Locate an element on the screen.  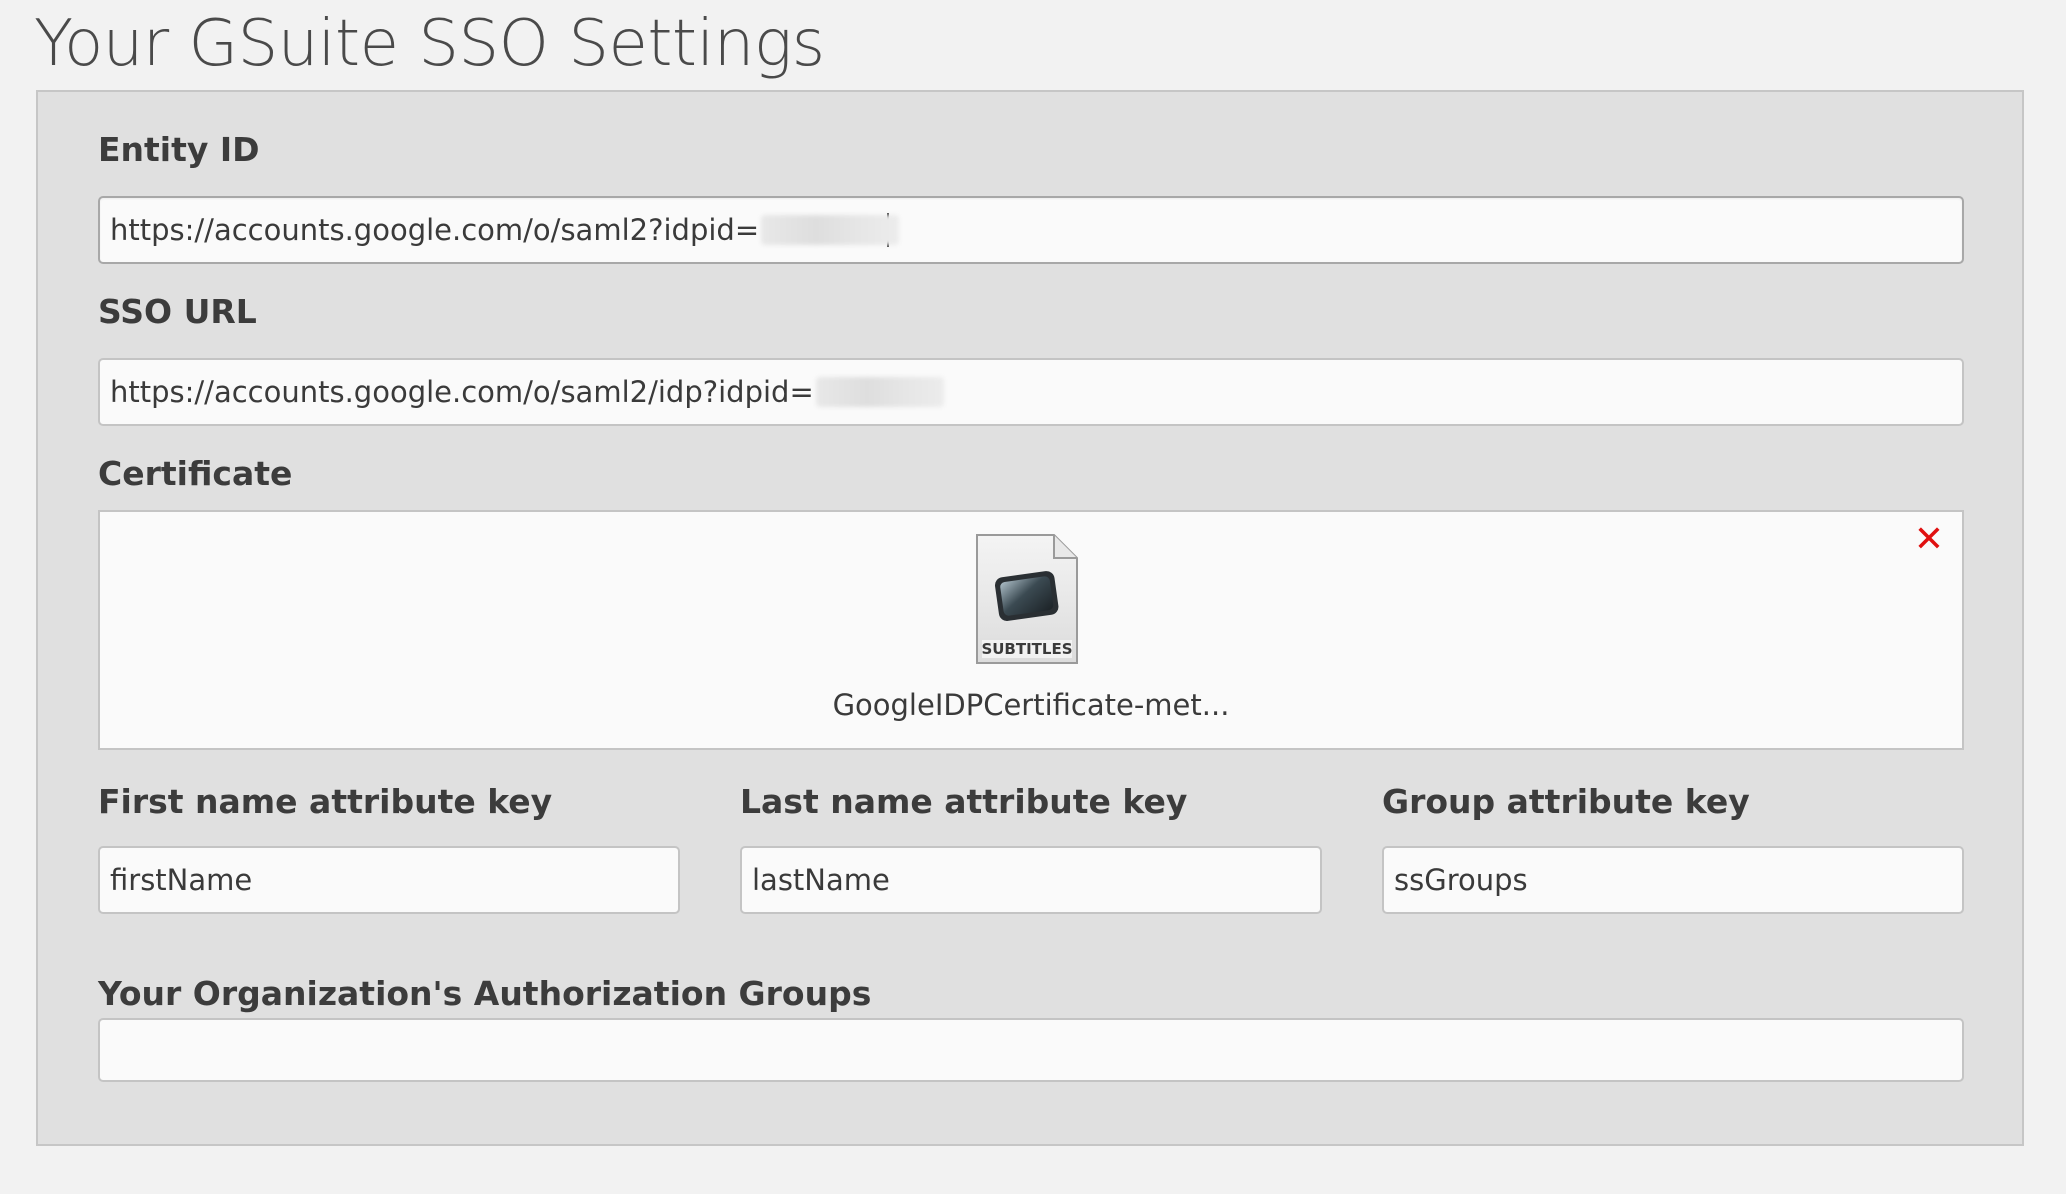
last-name-input: lastName is located at coordinates (1031, 880).